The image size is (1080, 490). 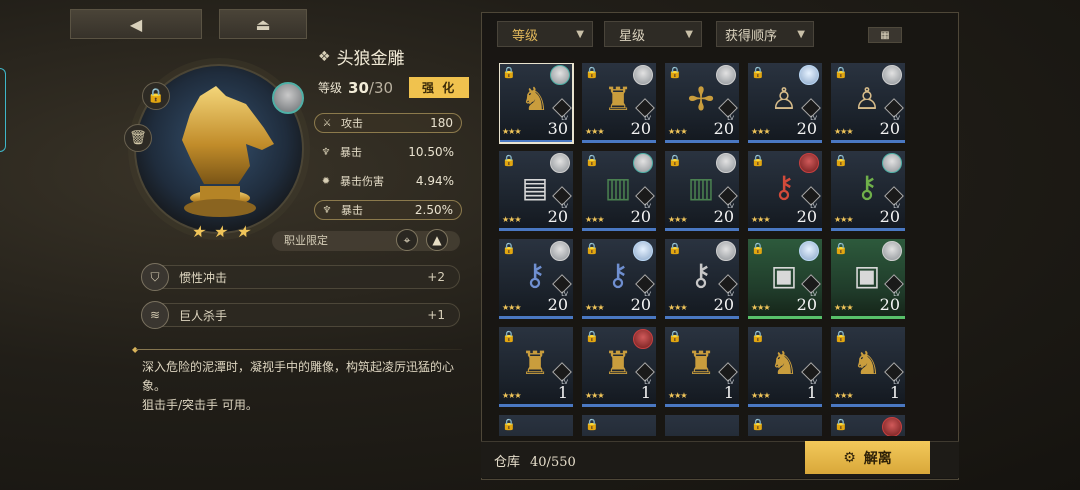 I want to click on enhance-button: 强 化, so click(x=439, y=87).